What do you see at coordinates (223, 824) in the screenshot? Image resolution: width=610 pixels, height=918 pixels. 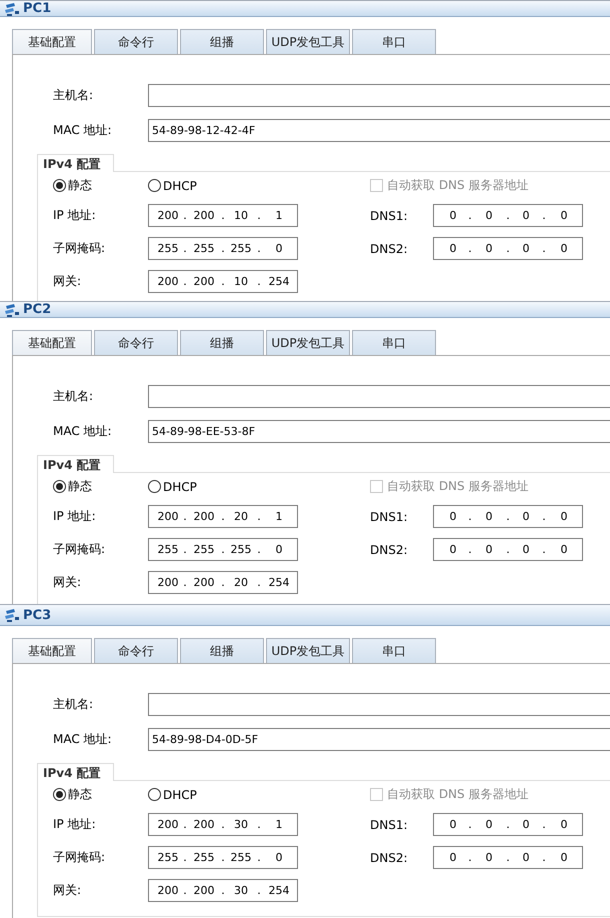 I see `ip-address-field: 200 . 200 . 30 . 1` at bounding box center [223, 824].